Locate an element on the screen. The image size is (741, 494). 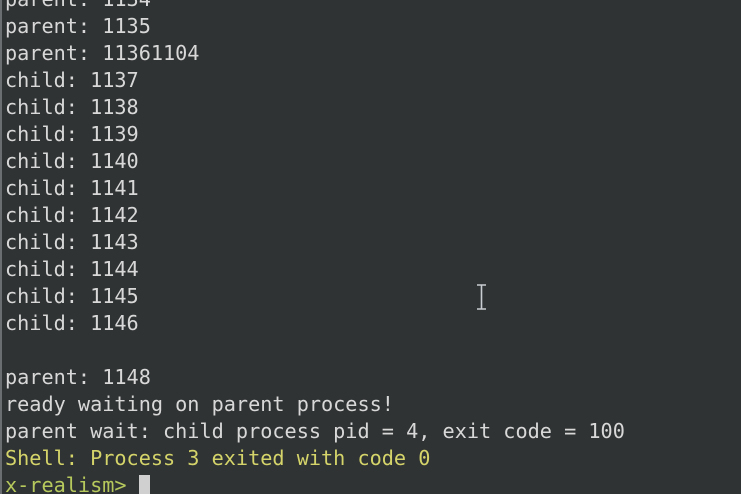
terminal-line: child: 1142 is located at coordinates (72, 215).